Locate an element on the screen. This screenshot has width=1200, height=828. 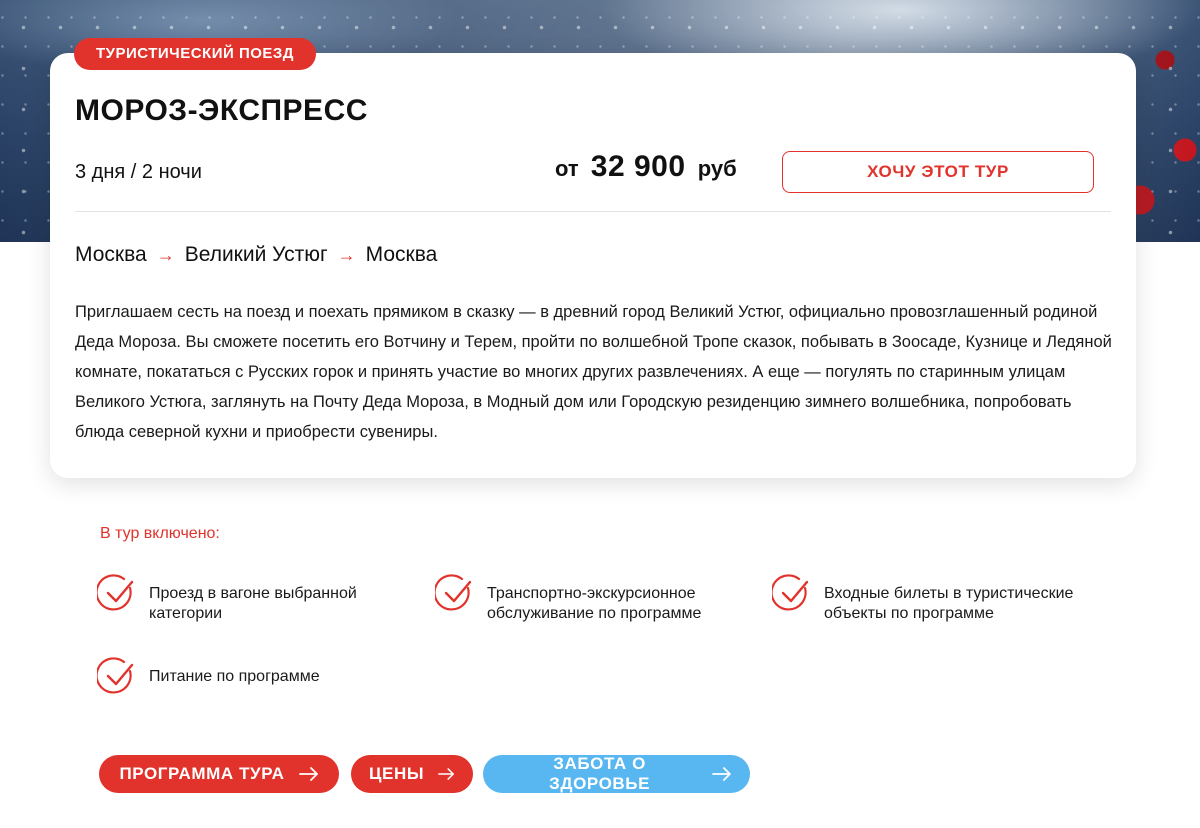
tour-route: Москва → Великий Устюг → Москва is located at coordinates (256, 255).